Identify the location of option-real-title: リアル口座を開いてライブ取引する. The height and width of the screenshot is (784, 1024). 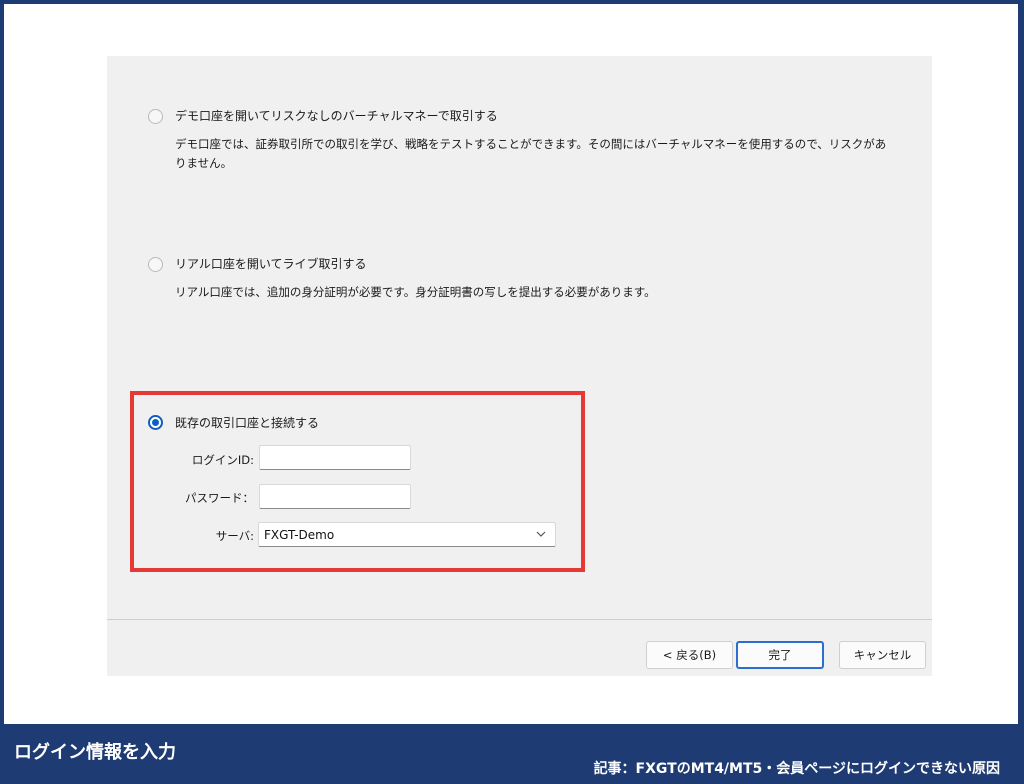
(271, 264).